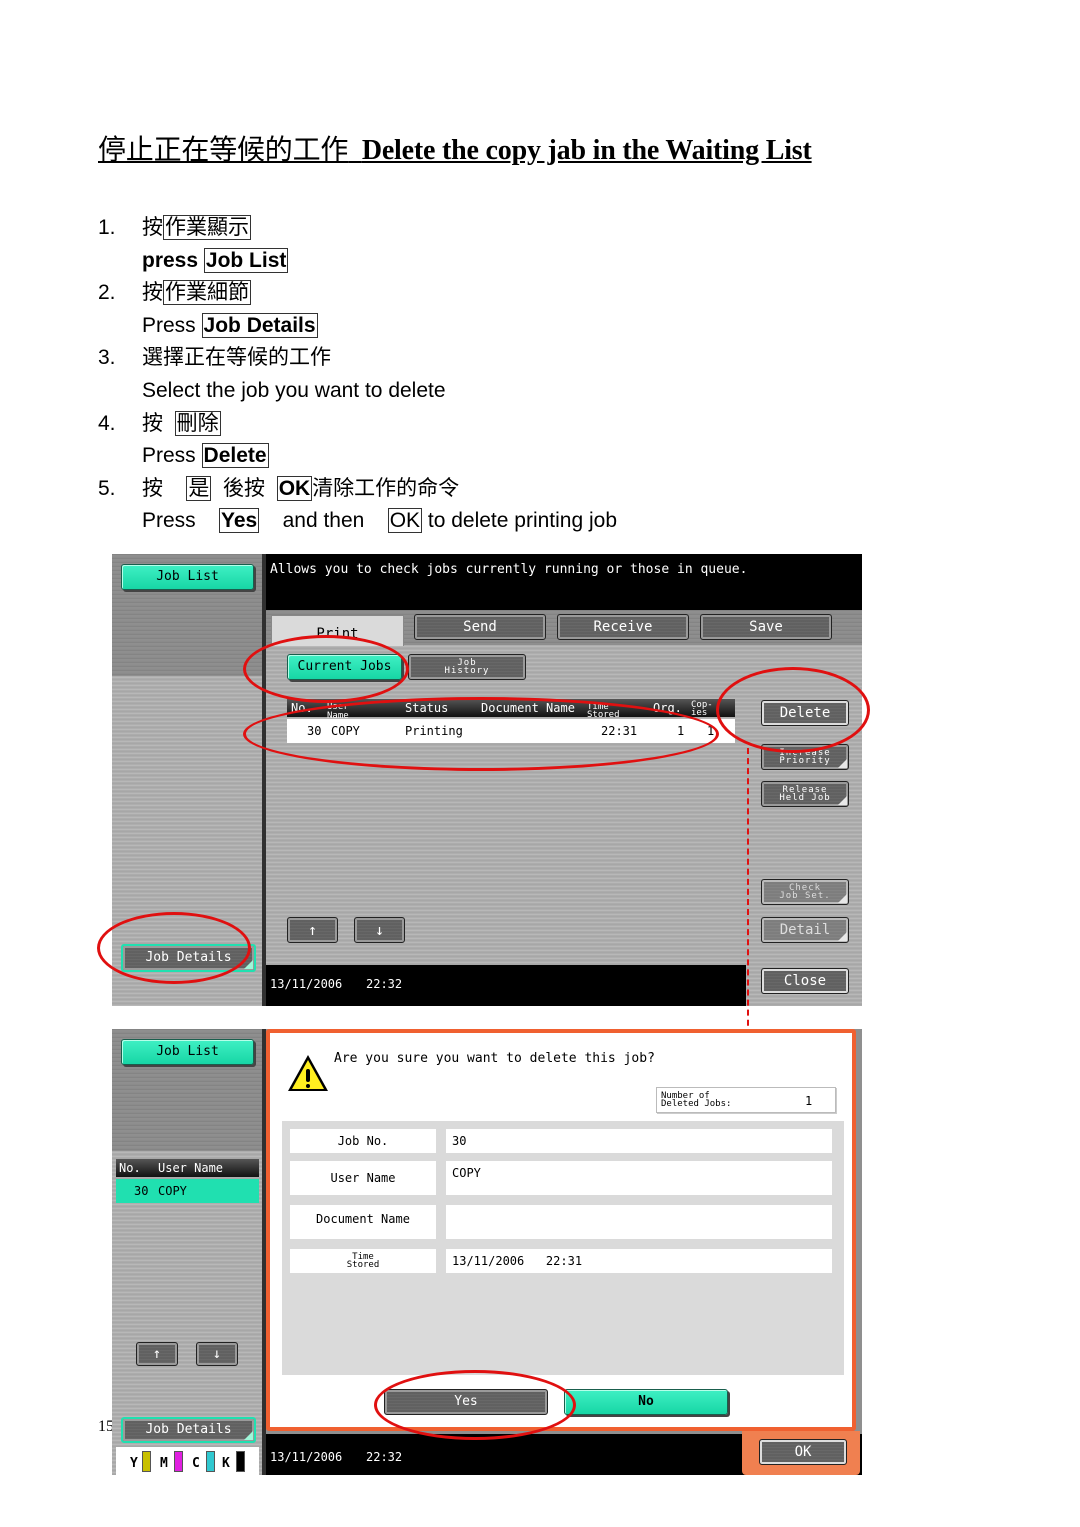 The height and width of the screenshot is (1527, 1080). Describe the element at coordinates (294, 488) in the screenshot. I see `ok-zh-box: OK` at that location.